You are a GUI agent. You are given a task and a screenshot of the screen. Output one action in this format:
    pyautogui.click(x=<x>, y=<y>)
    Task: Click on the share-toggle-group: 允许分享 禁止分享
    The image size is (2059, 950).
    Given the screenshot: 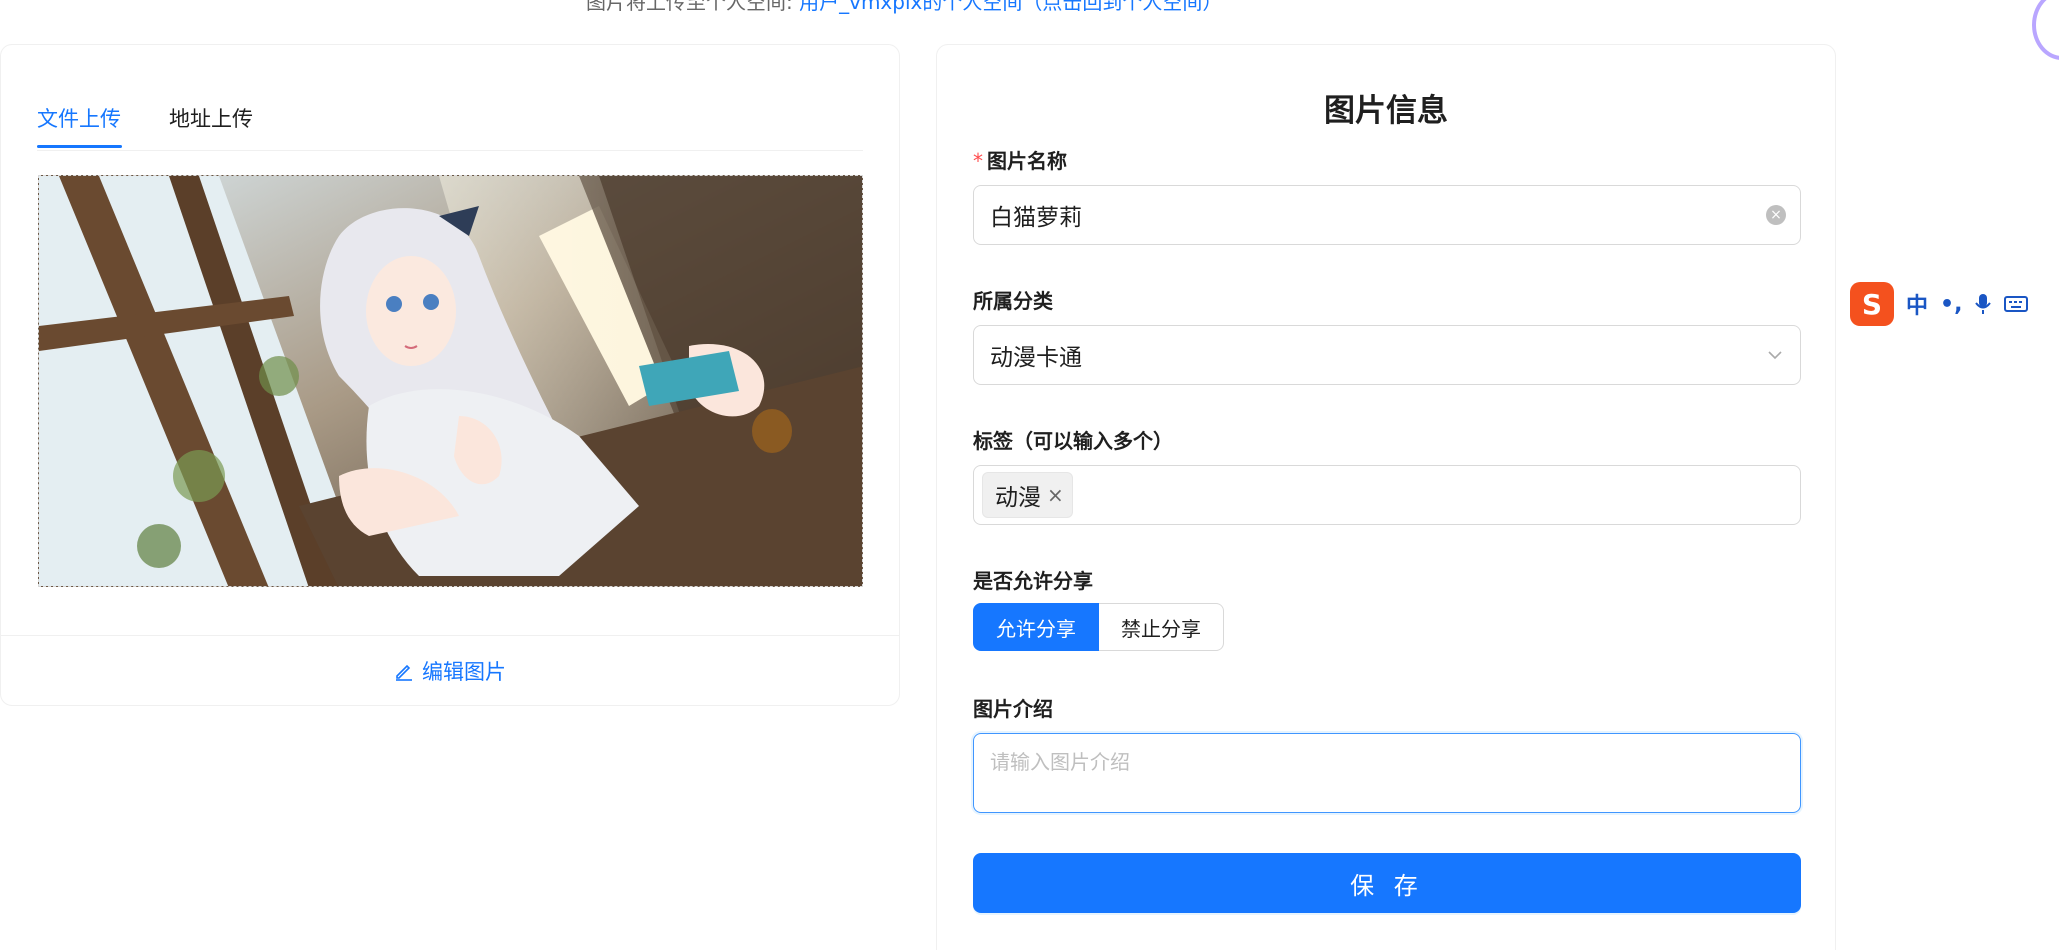 What is the action you would take?
    pyautogui.click(x=1098, y=627)
    